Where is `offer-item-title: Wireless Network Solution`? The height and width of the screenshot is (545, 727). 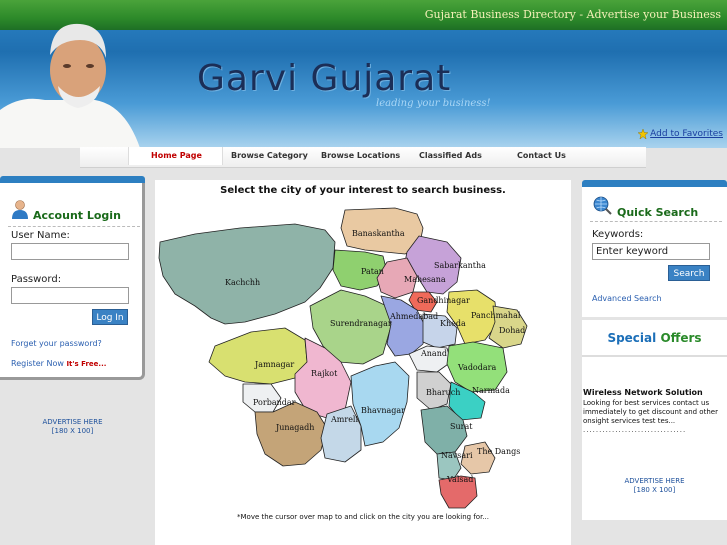 offer-item-title: Wireless Network Solution is located at coordinates (643, 392).